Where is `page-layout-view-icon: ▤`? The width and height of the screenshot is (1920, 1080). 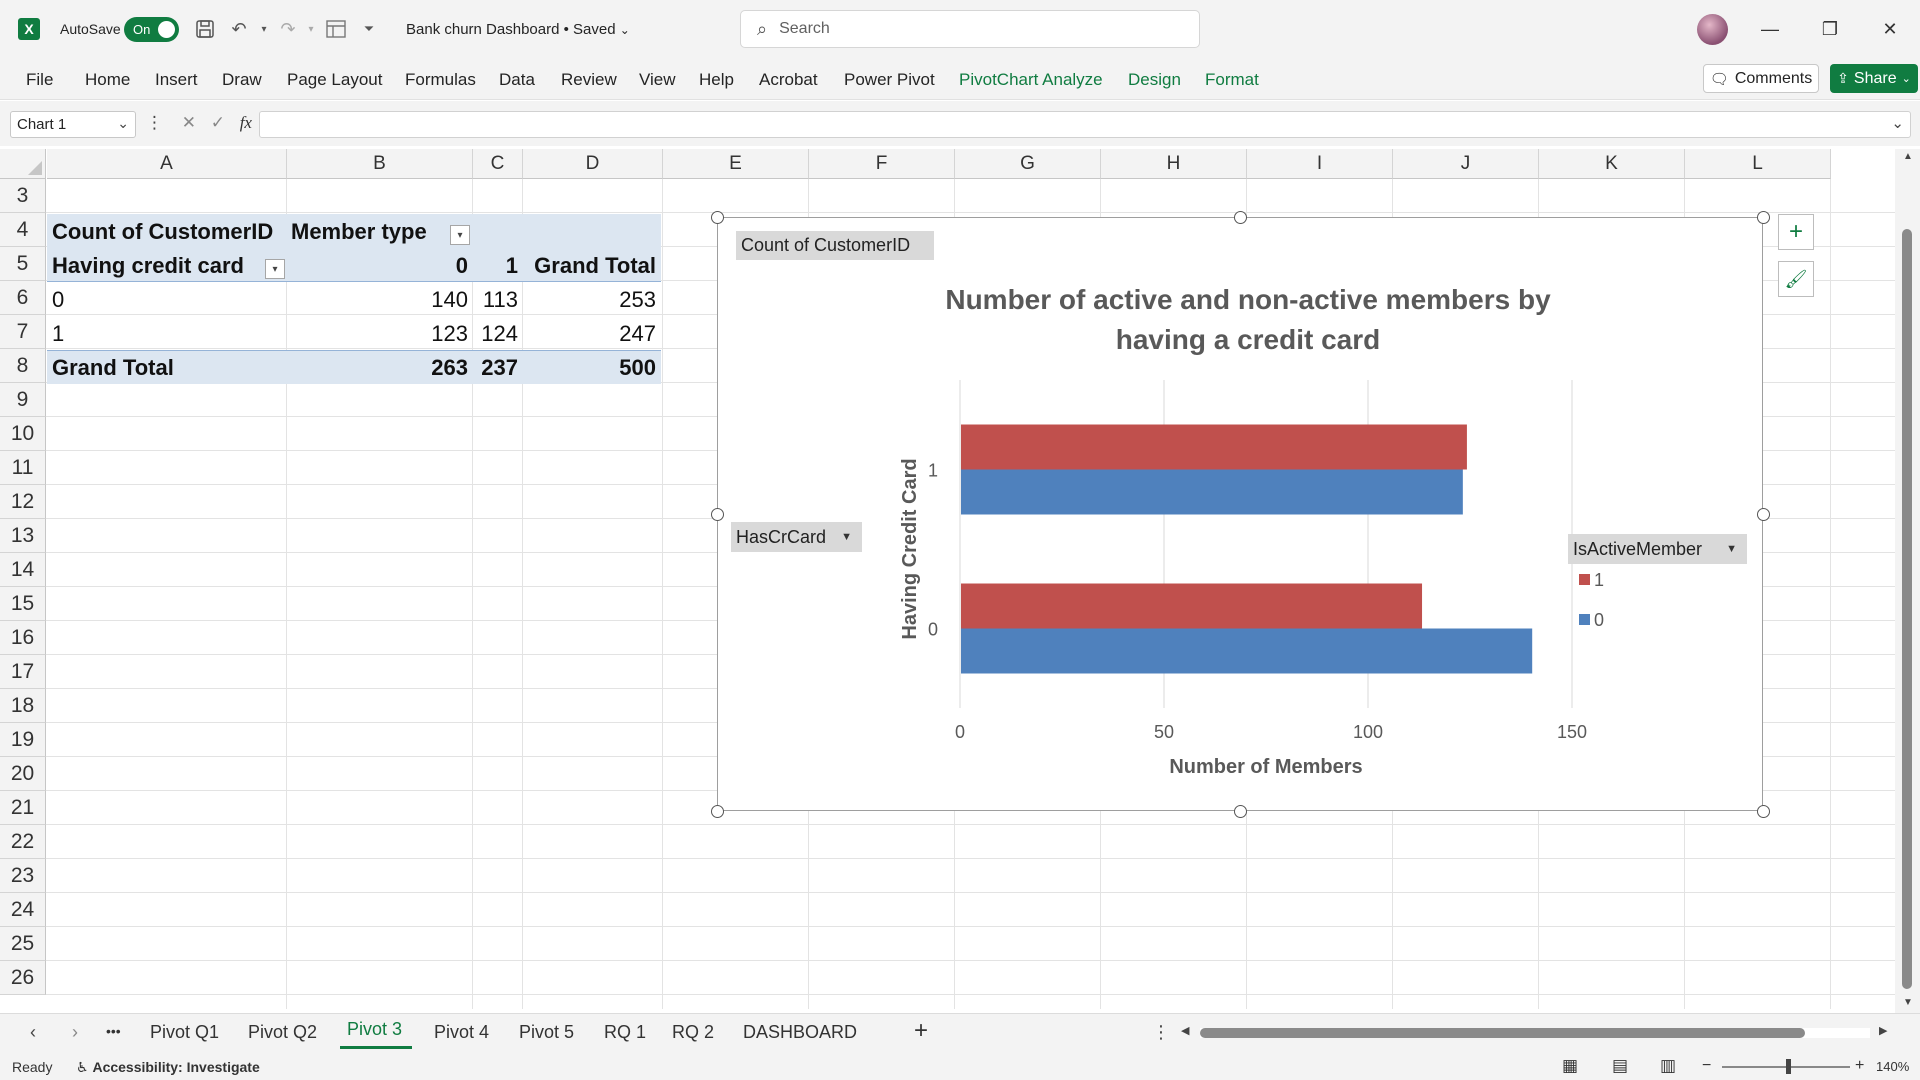
page-layout-view-icon: ▤ is located at coordinates (1620, 1066).